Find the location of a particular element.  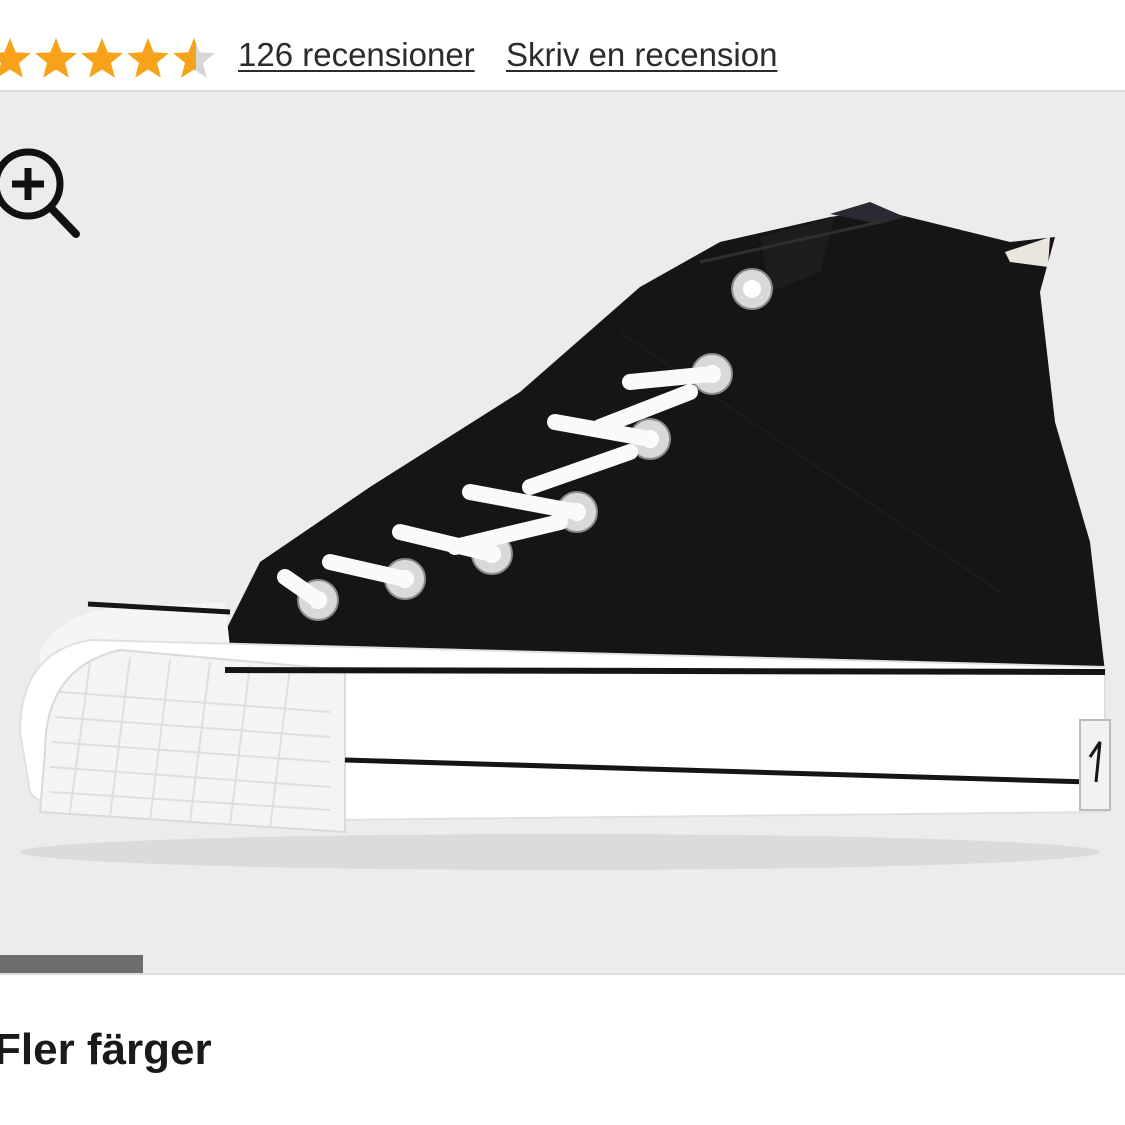

more-colors-heading: Fler färger is located at coordinates (106, 1049).